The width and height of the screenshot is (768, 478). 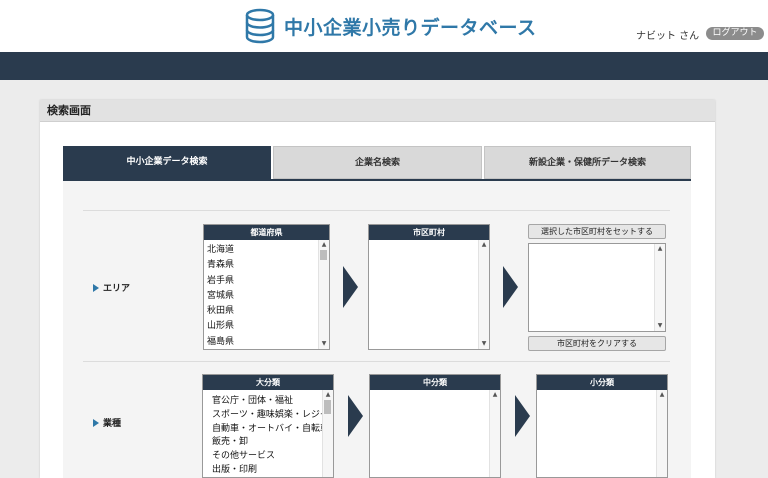 I want to click on list-item: 秋田県, so click(x=262, y=311).